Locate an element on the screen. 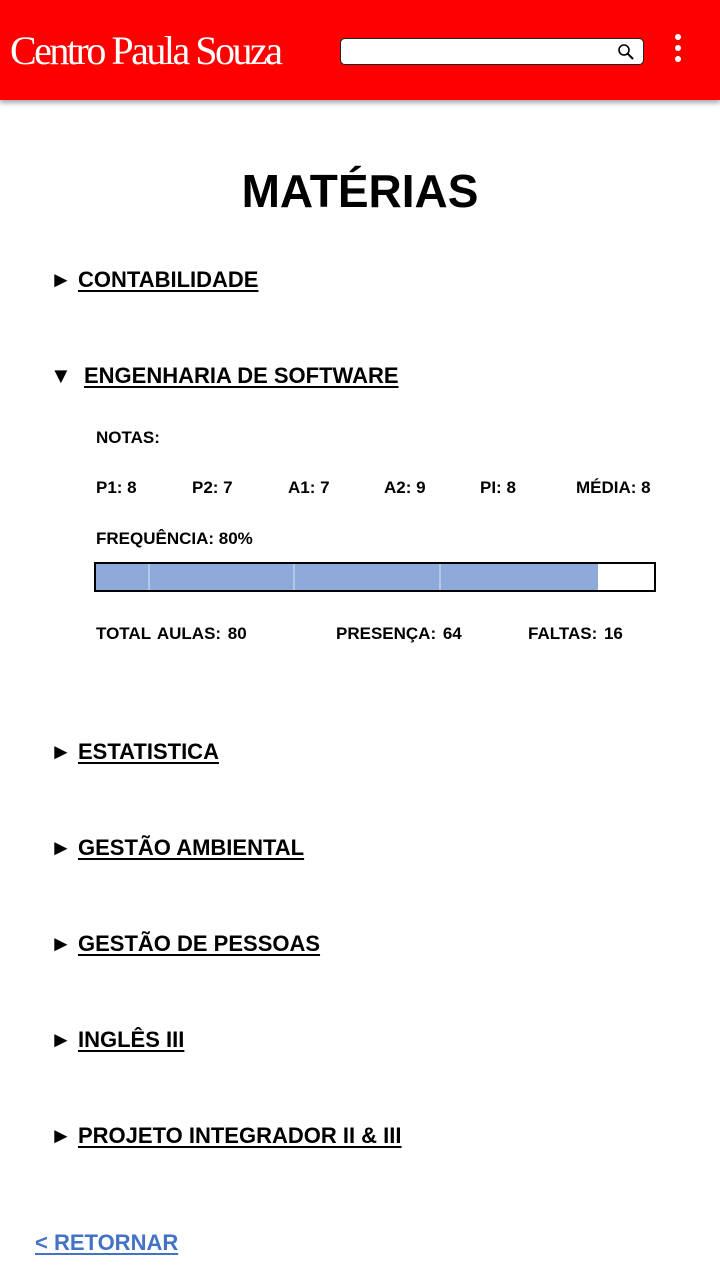 This screenshot has width=720, height=1280. subject-label: PROJETO INTEGRADOR II & III is located at coordinates (240, 1136).